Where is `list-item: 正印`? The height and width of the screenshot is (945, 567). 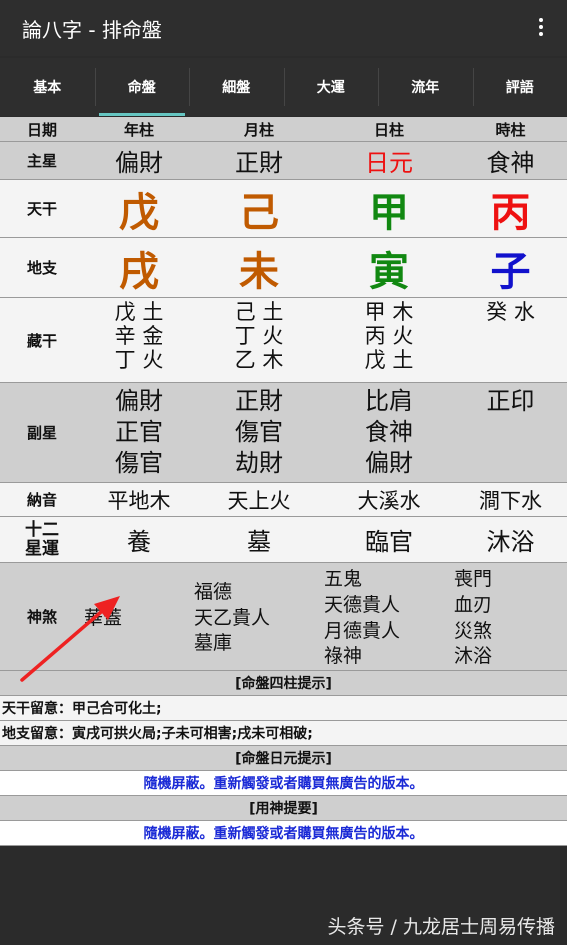
list-item: 正印 is located at coordinates (510, 401).